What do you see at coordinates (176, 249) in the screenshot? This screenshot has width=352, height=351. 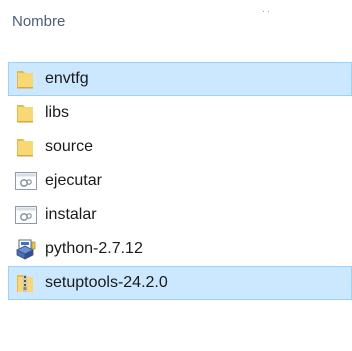 I see `list-item-python: python-2.7.12` at bounding box center [176, 249].